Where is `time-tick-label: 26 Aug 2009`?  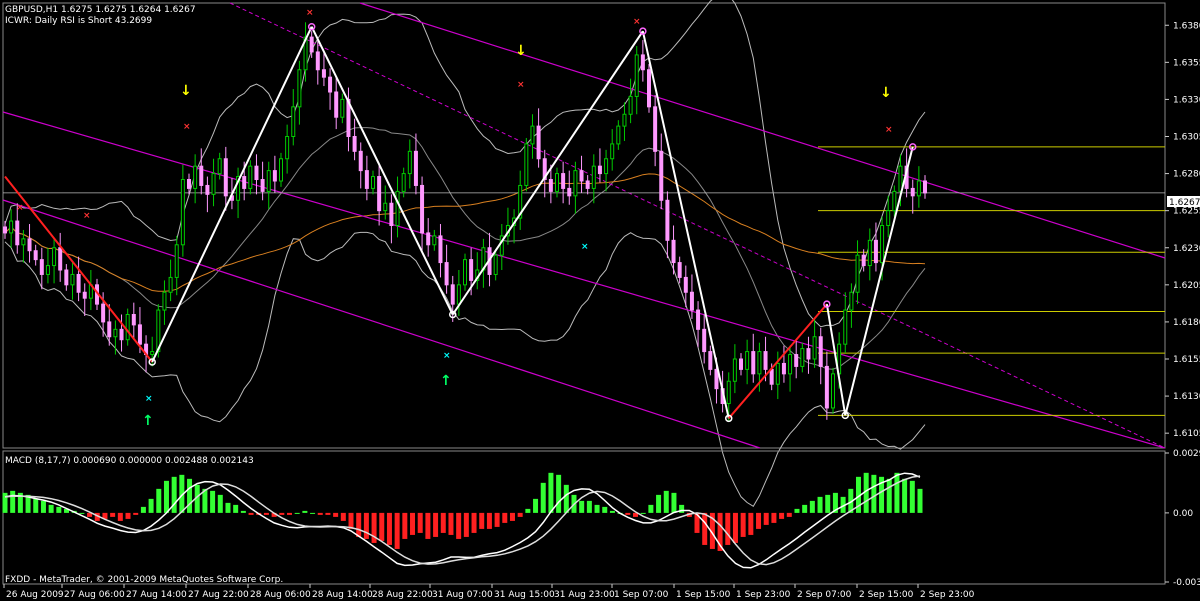 time-tick-label: 26 Aug 2009 is located at coordinates (35, 595).